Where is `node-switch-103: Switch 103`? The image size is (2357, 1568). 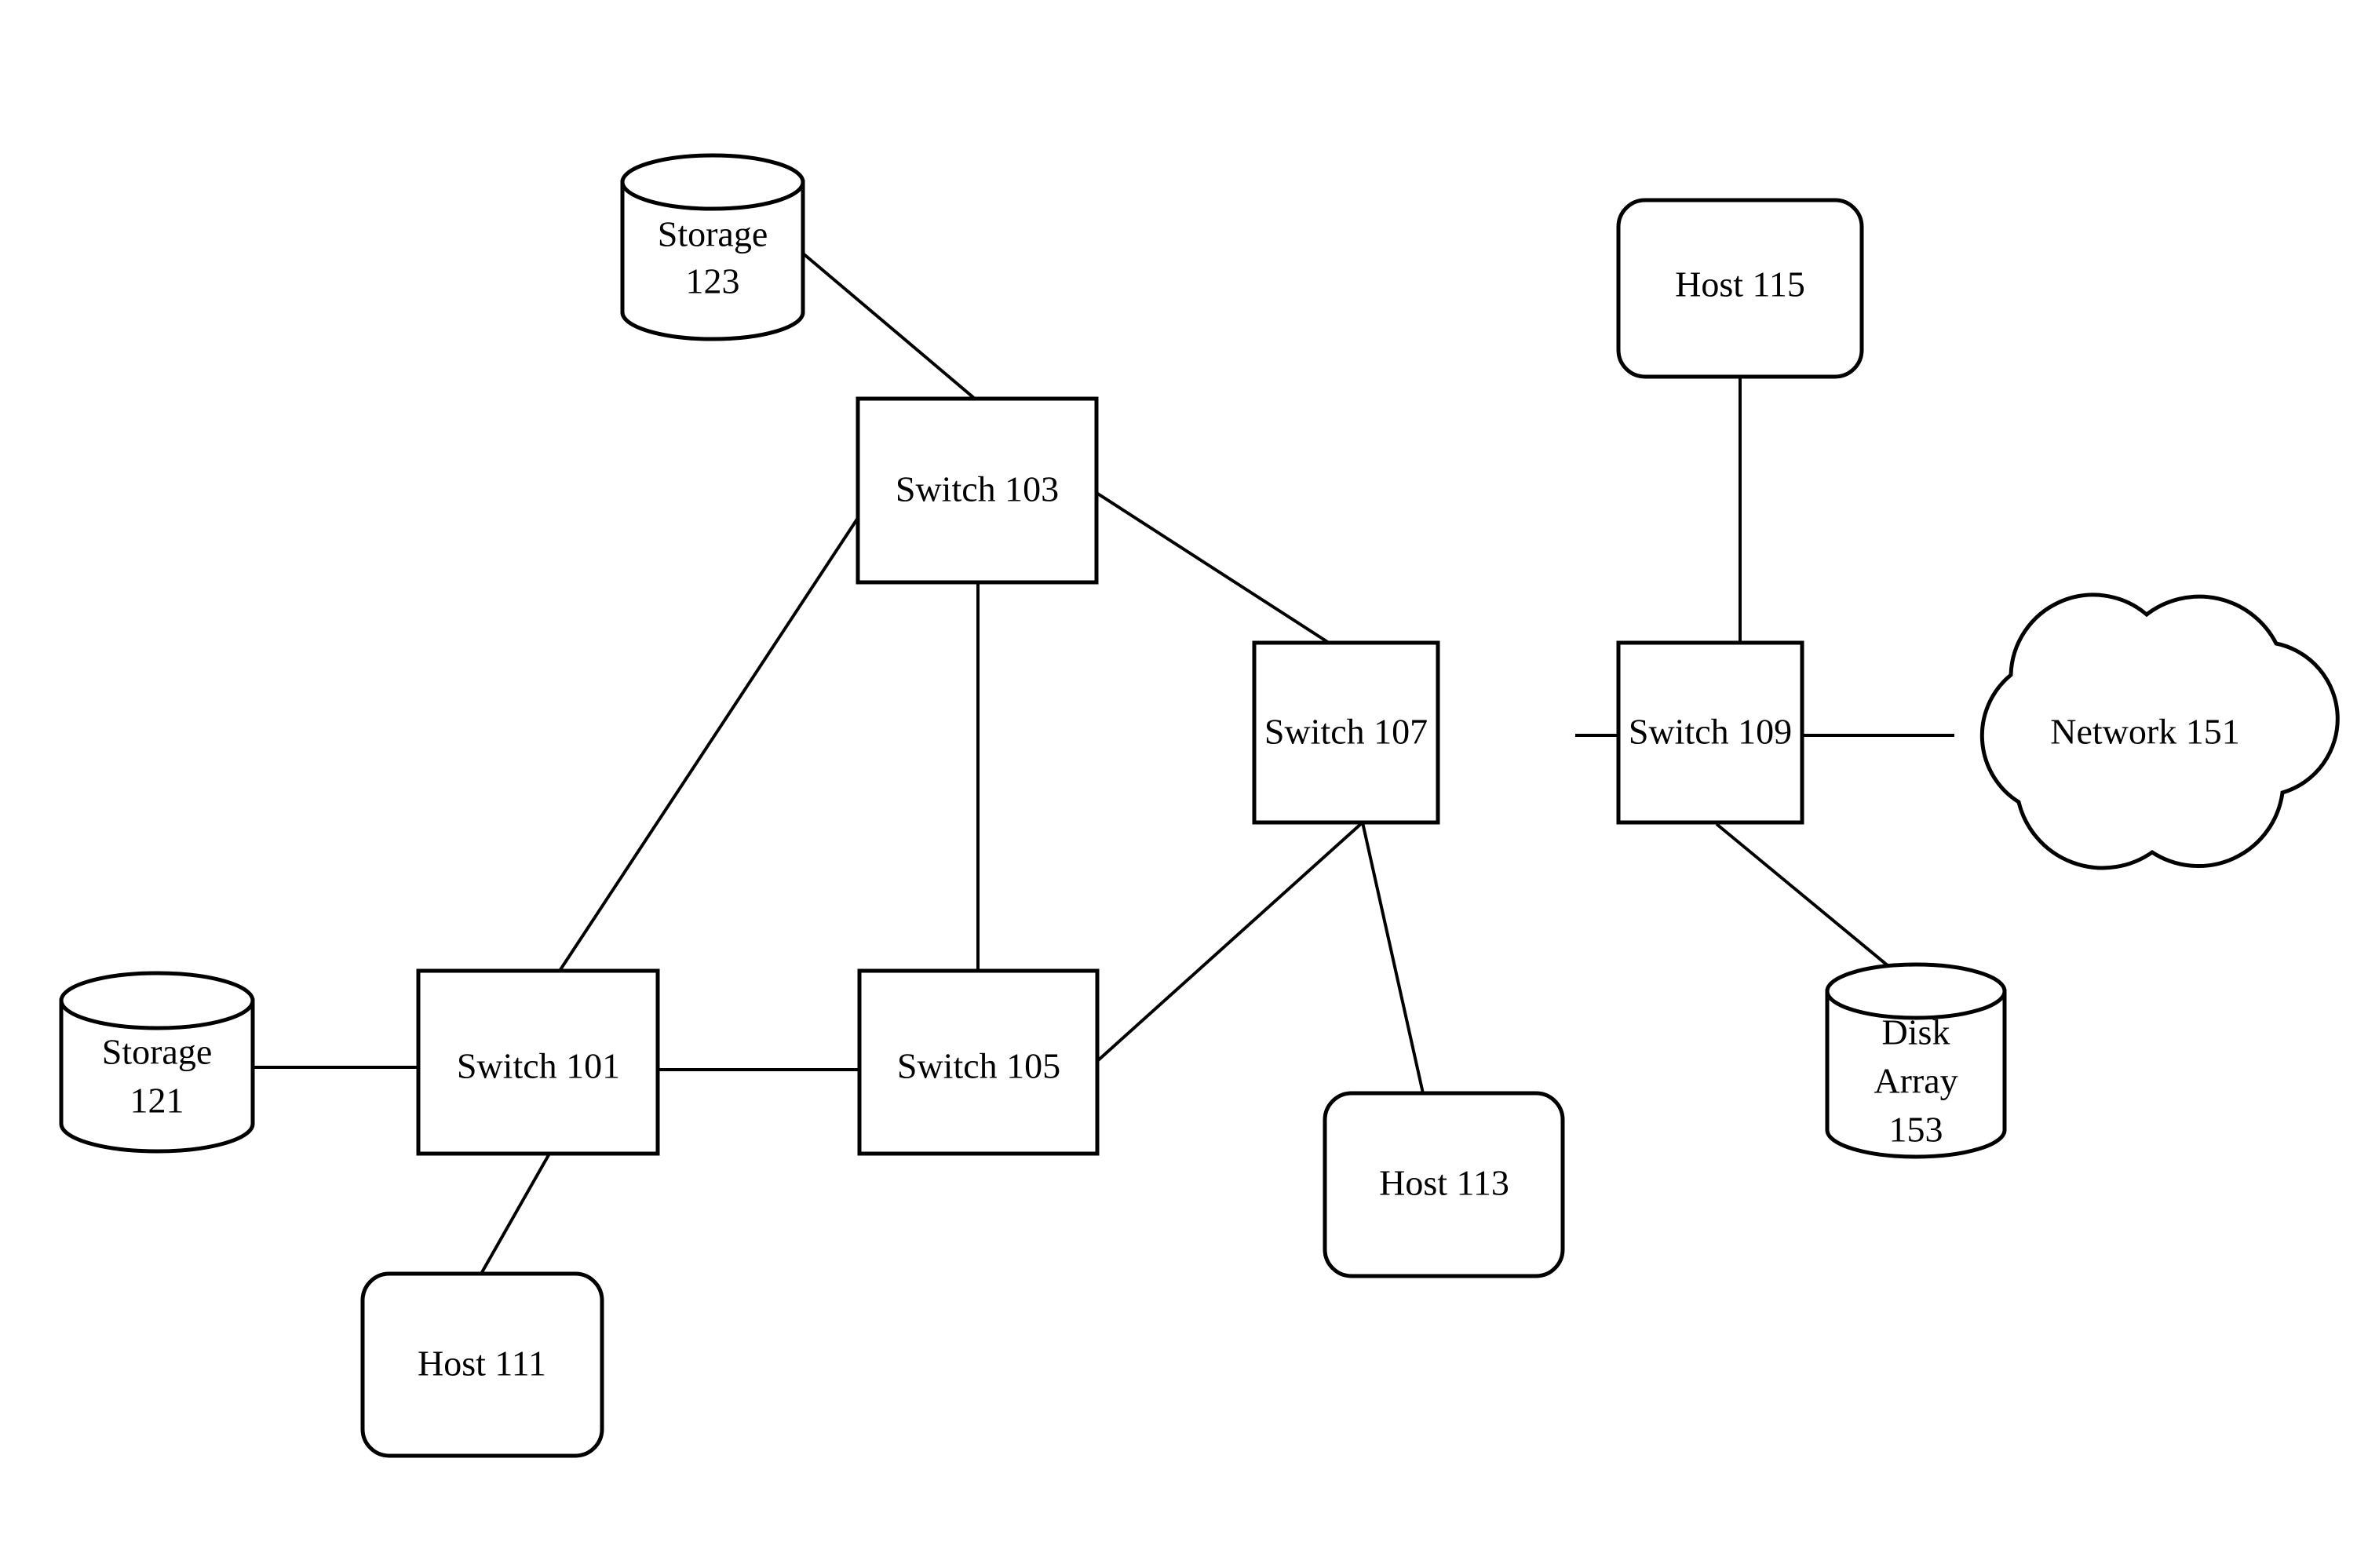
node-switch-103: Switch 103 is located at coordinates (977, 490).